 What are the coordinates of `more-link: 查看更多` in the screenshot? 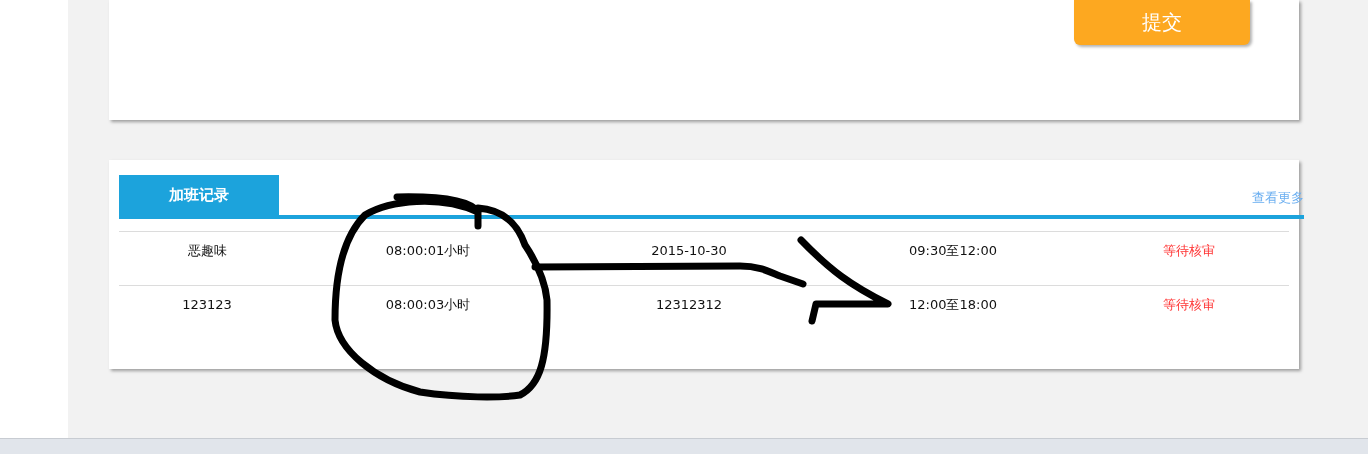 It's located at (1278, 198).